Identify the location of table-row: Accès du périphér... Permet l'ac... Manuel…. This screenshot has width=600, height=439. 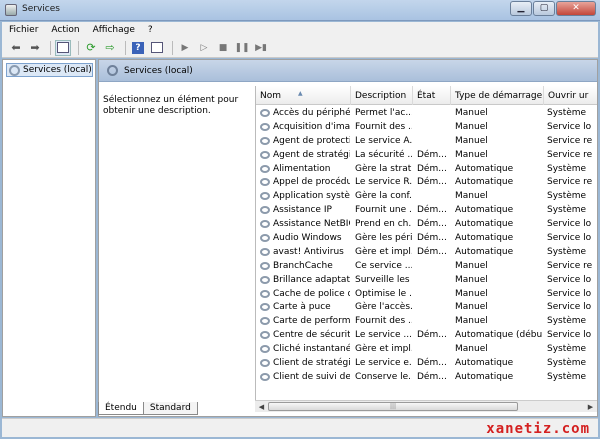
(426, 113).